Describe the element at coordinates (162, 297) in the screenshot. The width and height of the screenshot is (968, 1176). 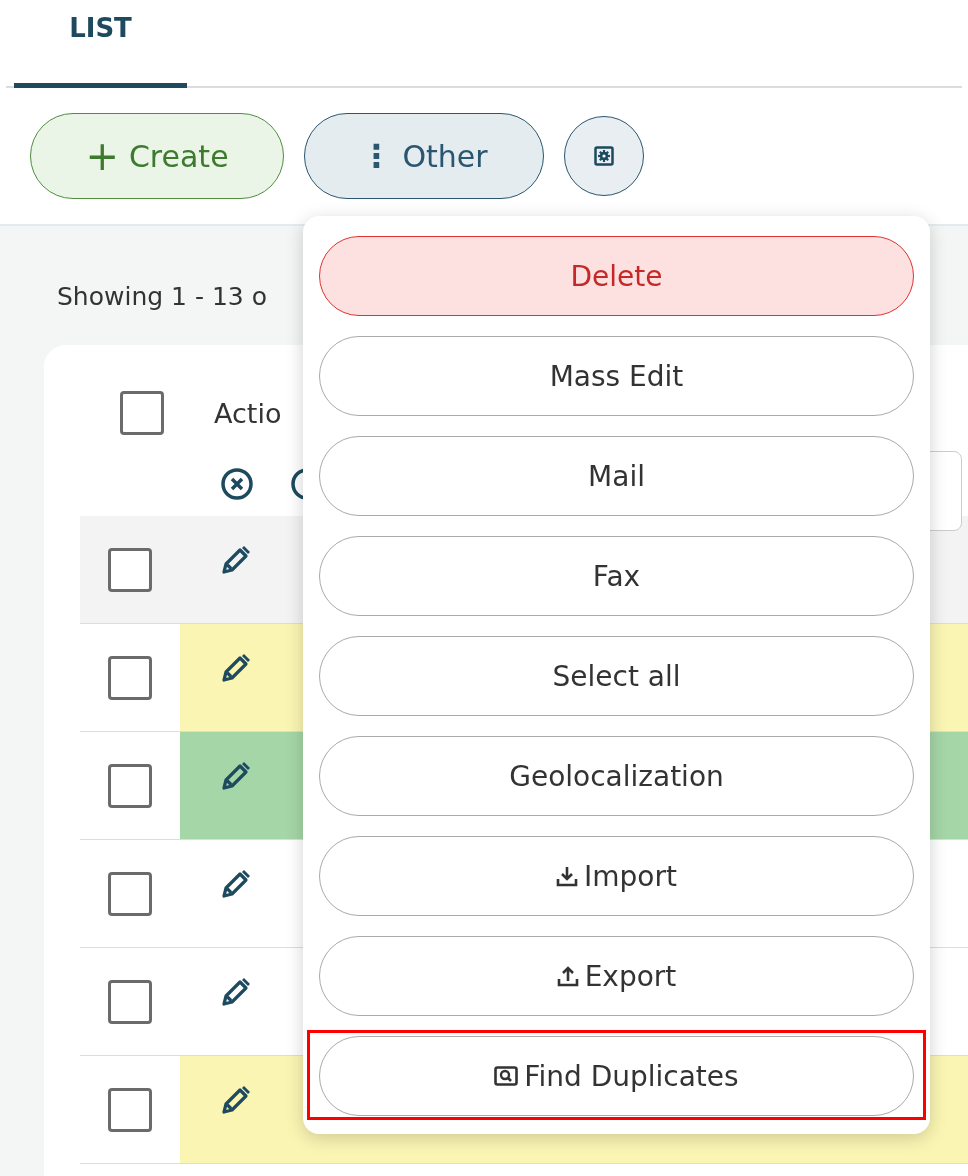
I see `results-summary: Showing 1 - 13 o` at that location.